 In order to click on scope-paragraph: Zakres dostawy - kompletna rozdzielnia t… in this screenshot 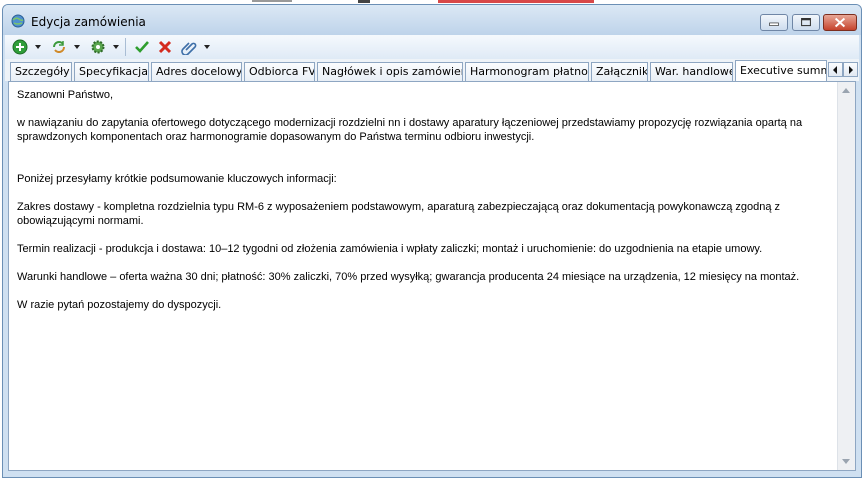, I will do `click(399, 214)`.